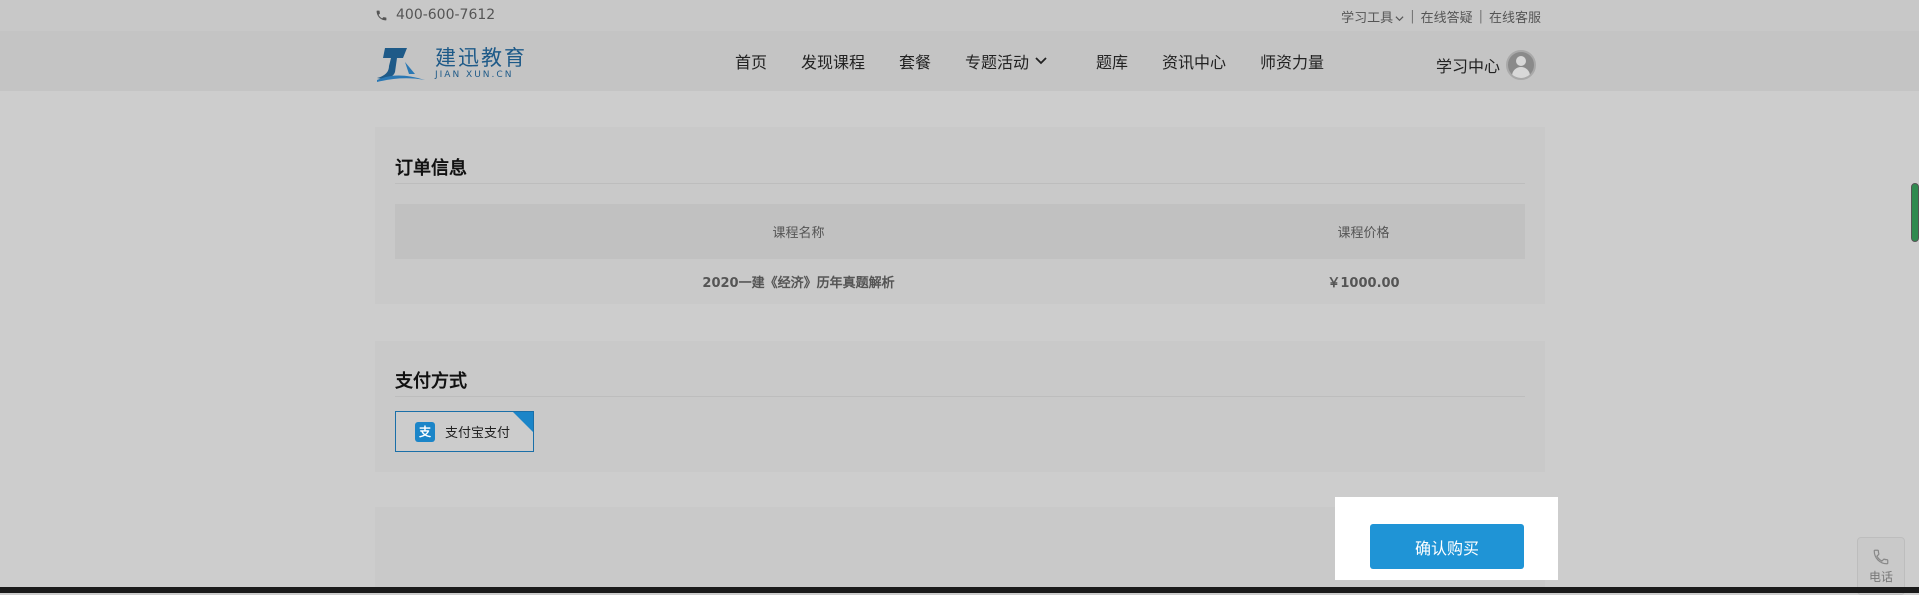 The width and height of the screenshot is (1919, 595). What do you see at coordinates (478, 433) in the screenshot?
I see `alipay-label: 支付宝支付` at bounding box center [478, 433].